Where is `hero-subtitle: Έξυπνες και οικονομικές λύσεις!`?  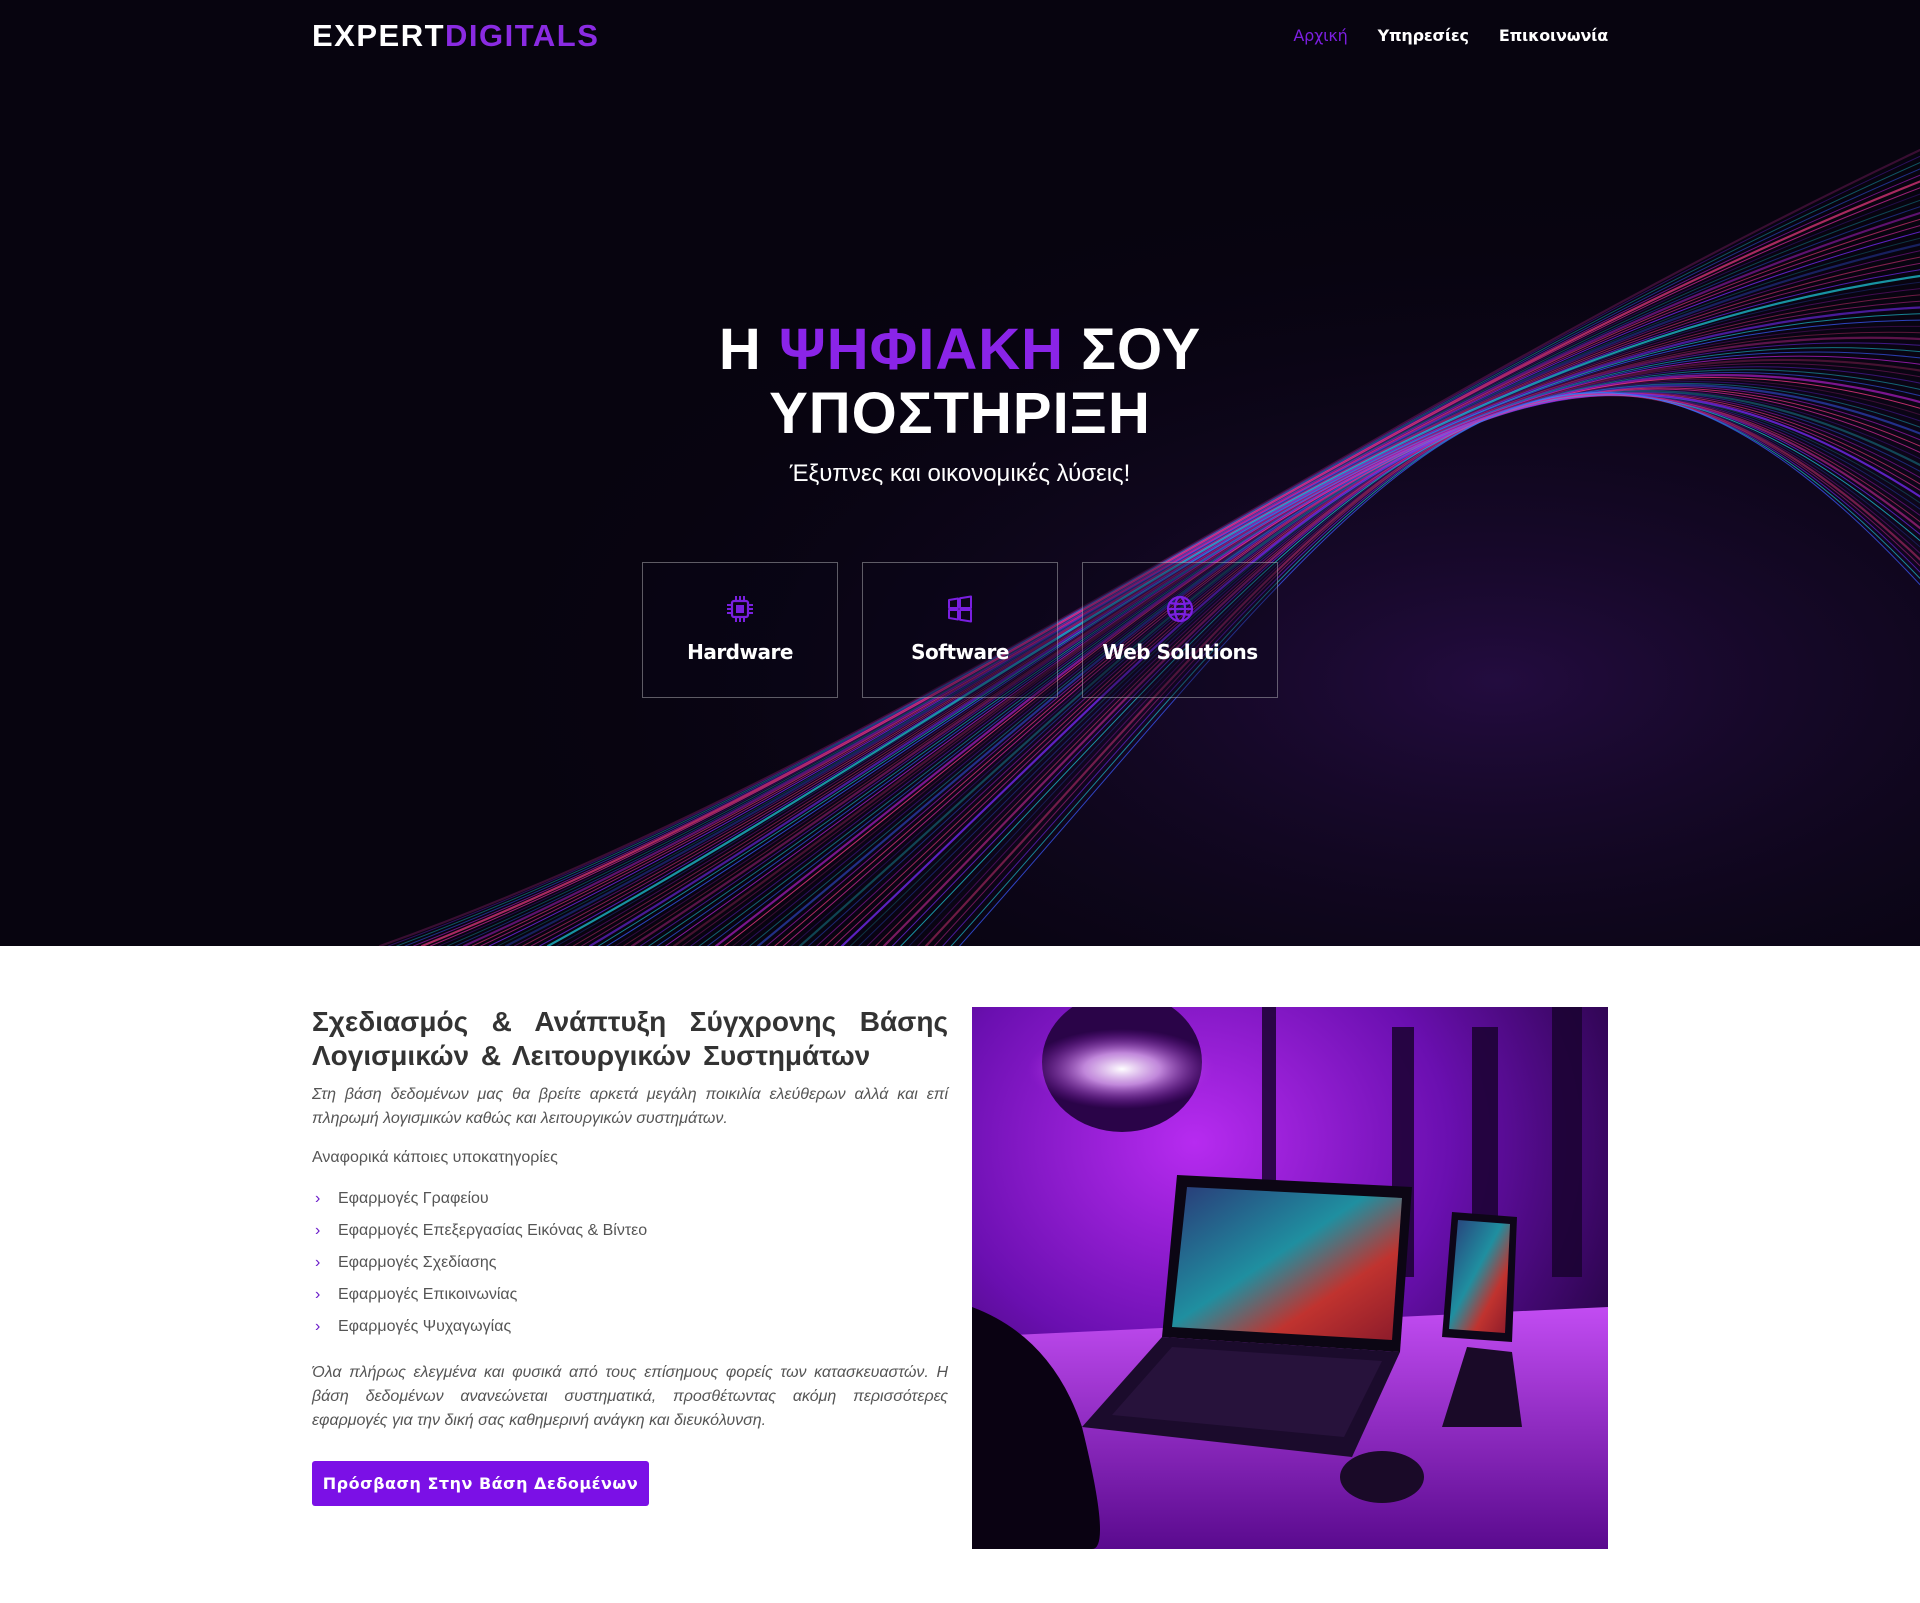 hero-subtitle: Έξυπνες και οικονομικές λύσεις! is located at coordinates (960, 473).